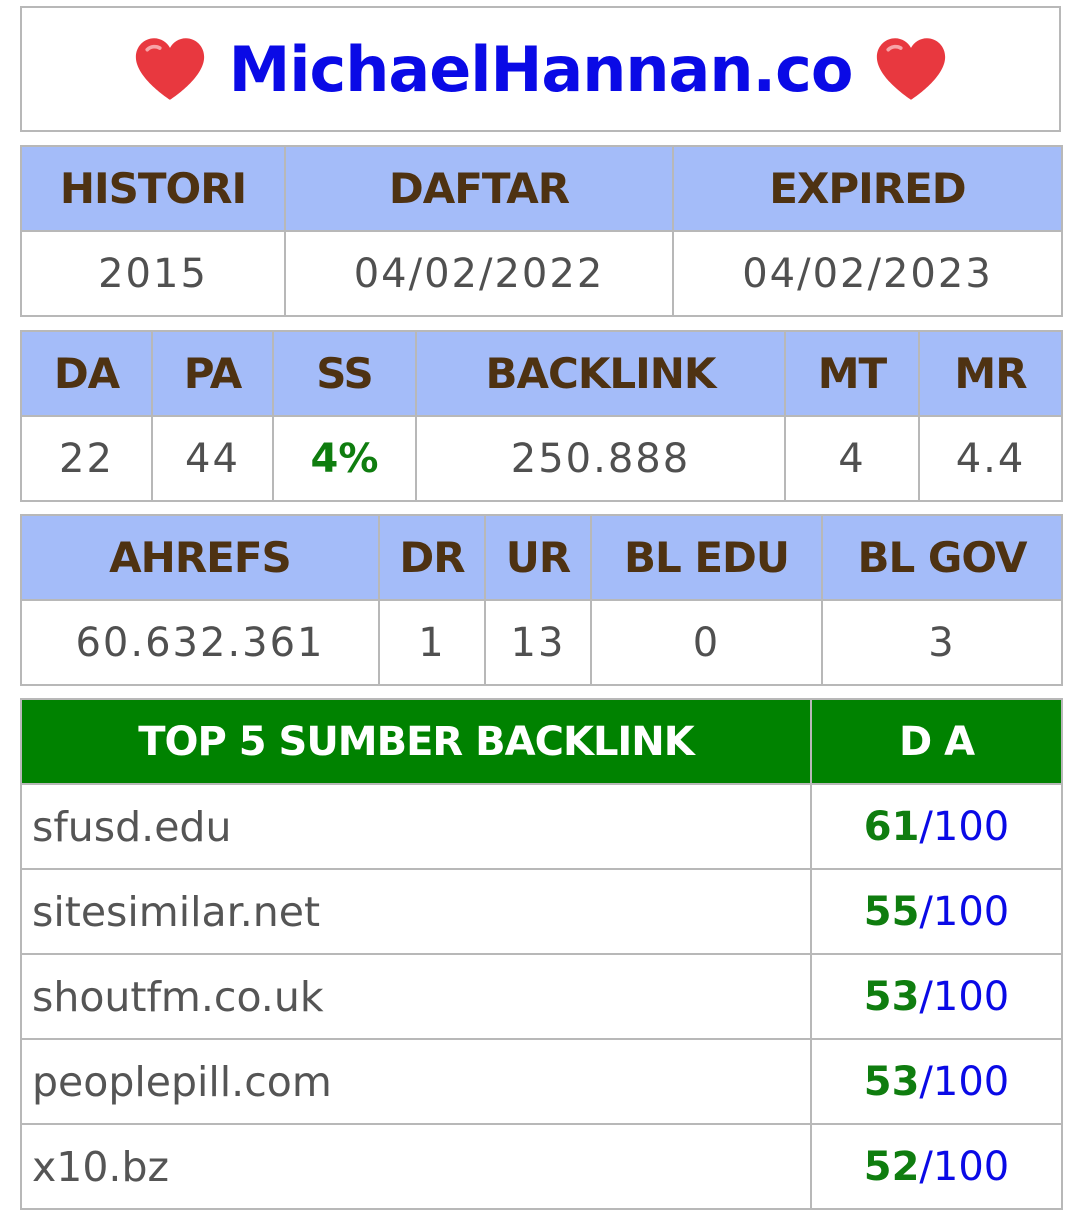 The image size is (1078, 1215). What do you see at coordinates (416, 1166) in the screenshot?
I see `backlink-domain: x10.bz` at bounding box center [416, 1166].